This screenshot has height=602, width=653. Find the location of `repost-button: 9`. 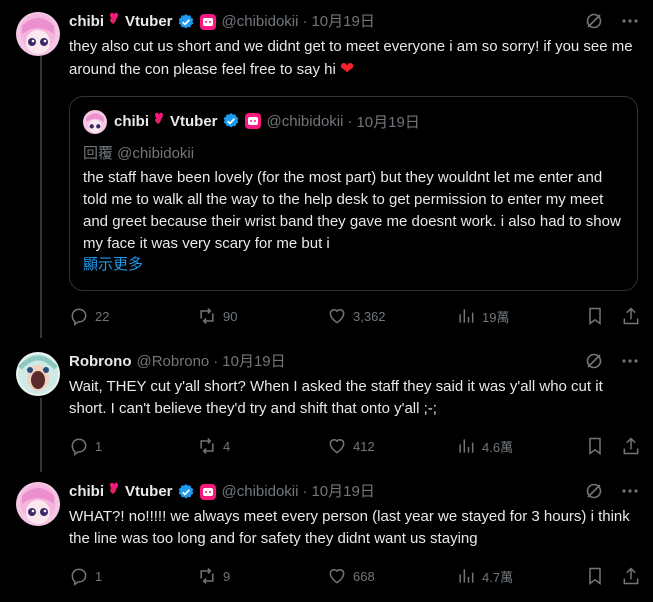

repost-button: 9 is located at coordinates (213, 576).